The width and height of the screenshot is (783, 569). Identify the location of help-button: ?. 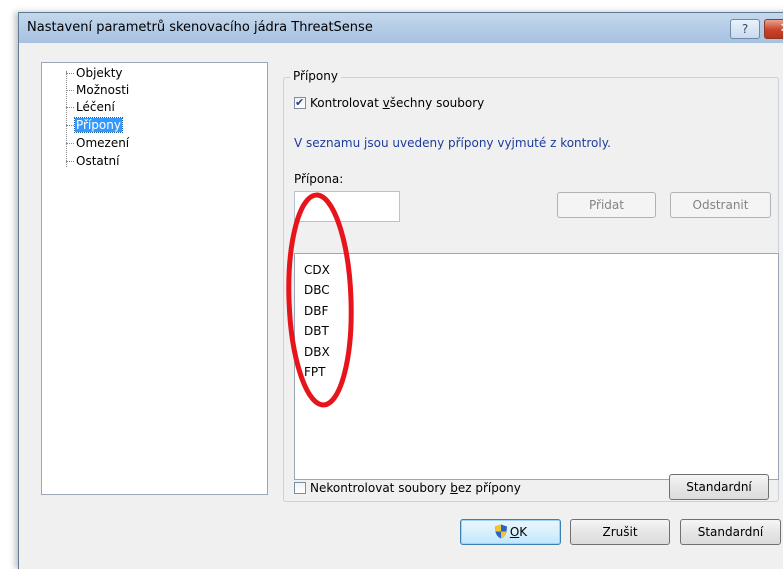
(745, 29).